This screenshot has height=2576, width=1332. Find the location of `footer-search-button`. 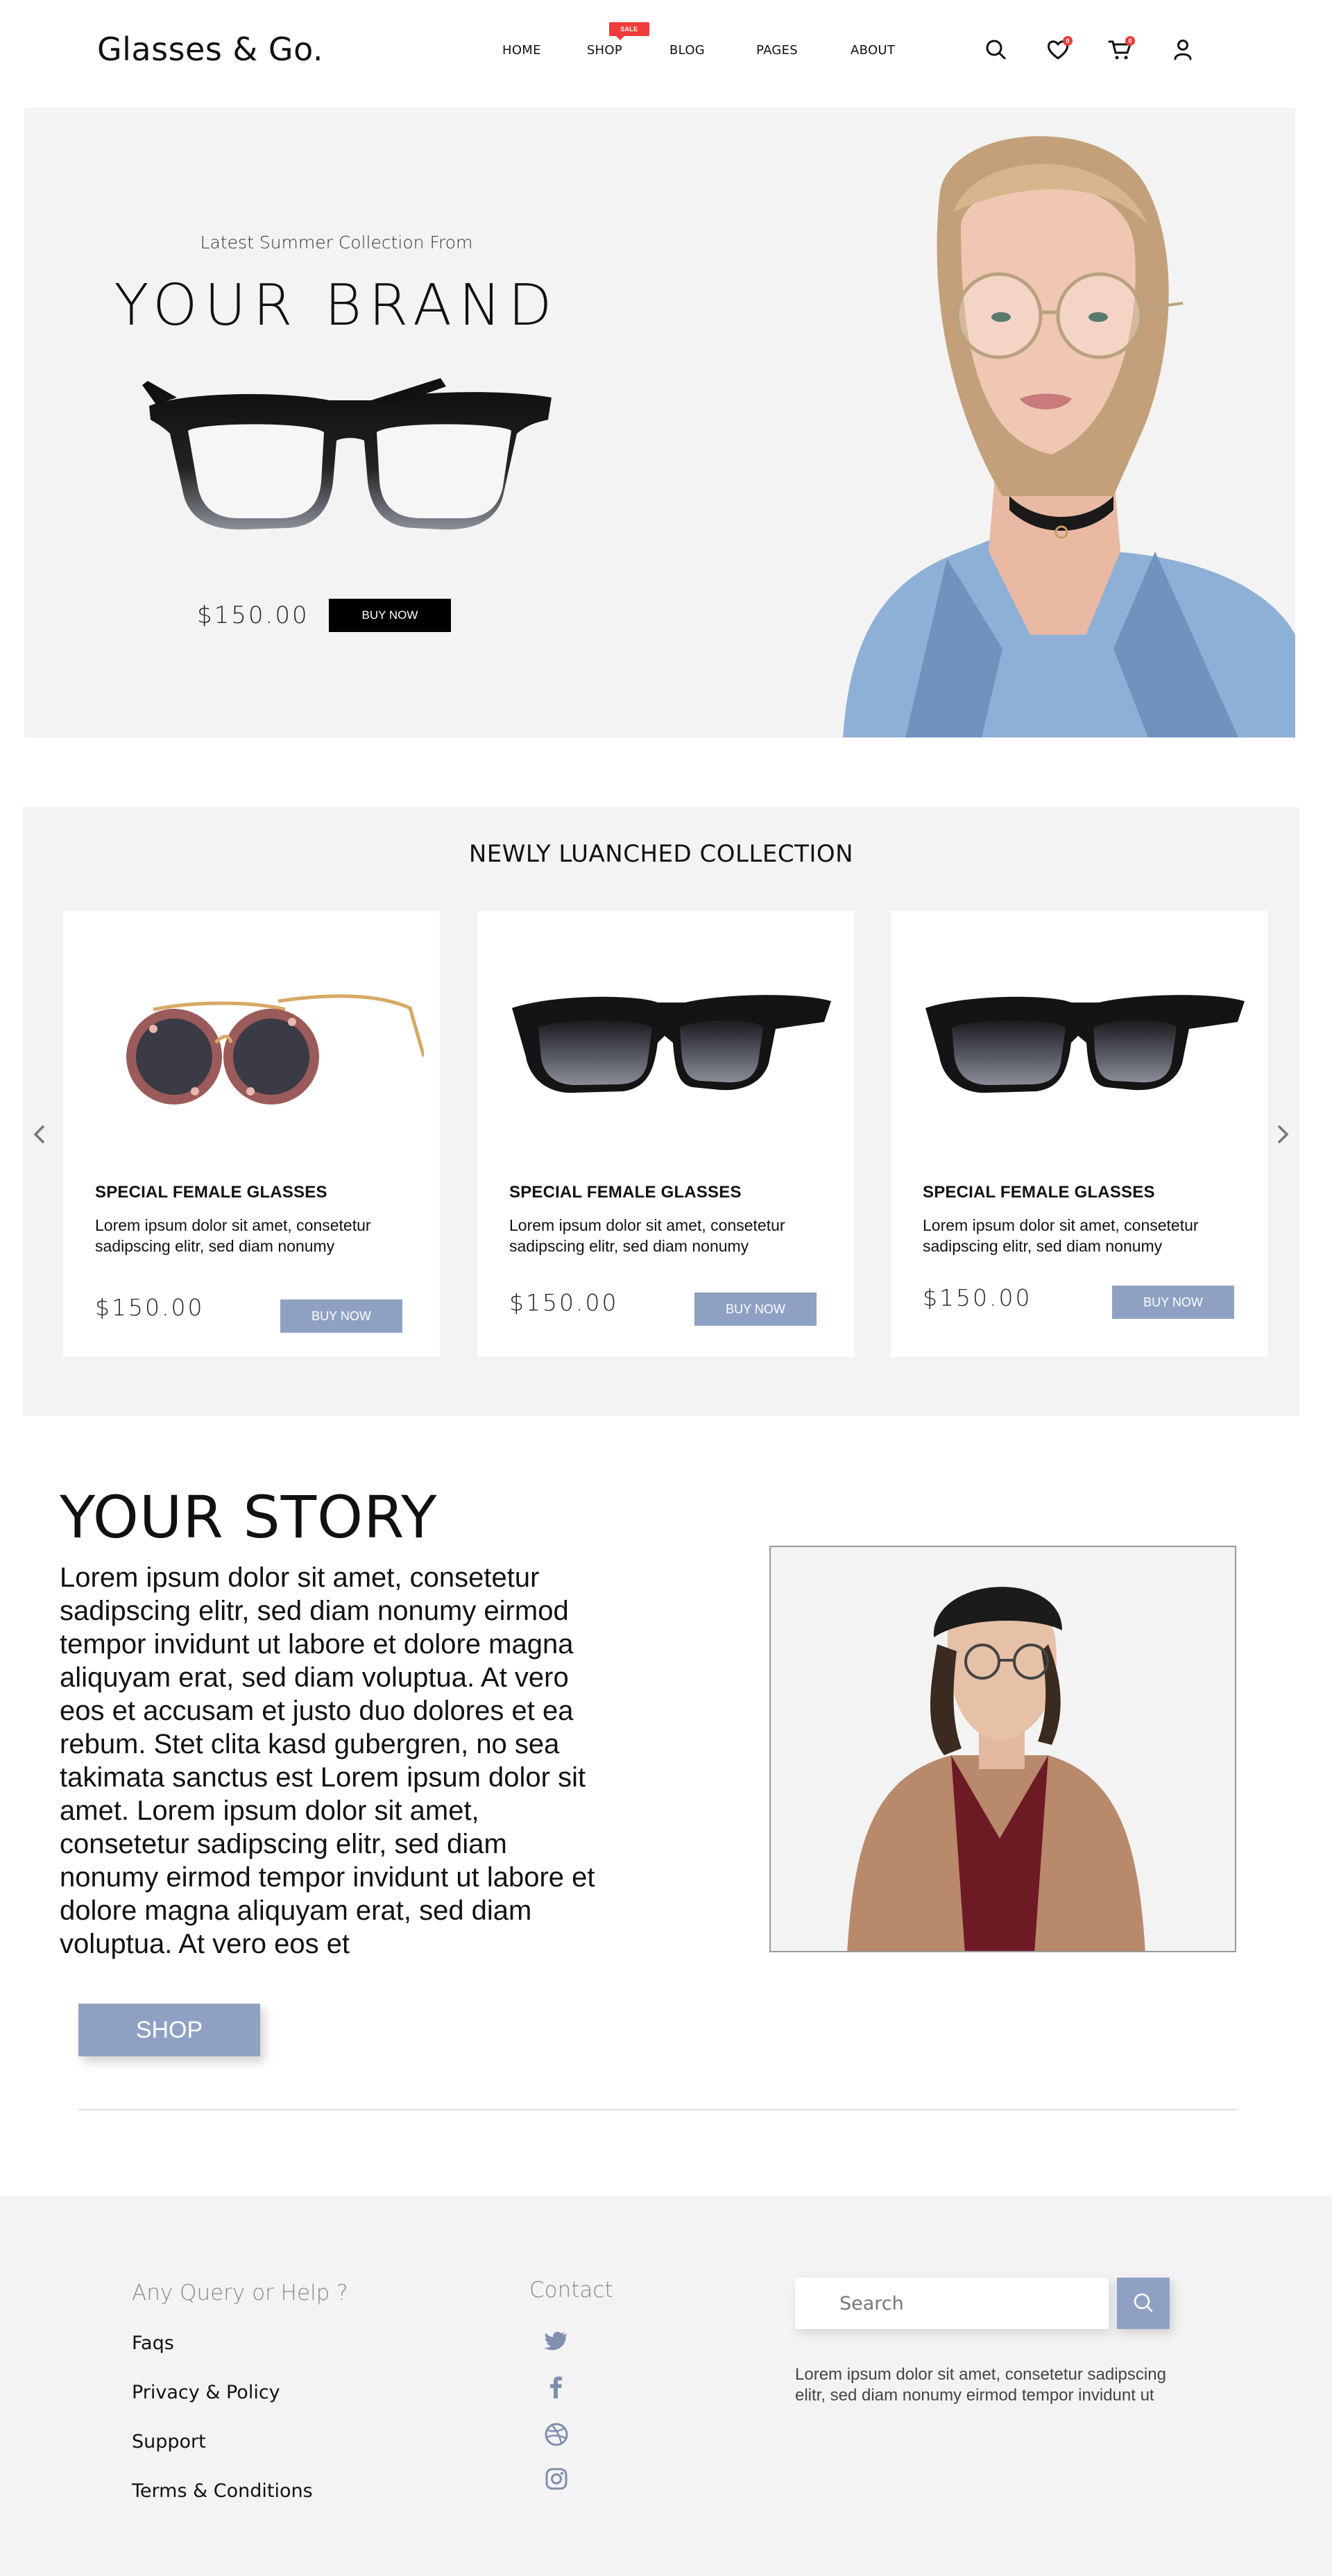

footer-search-button is located at coordinates (1143, 2303).